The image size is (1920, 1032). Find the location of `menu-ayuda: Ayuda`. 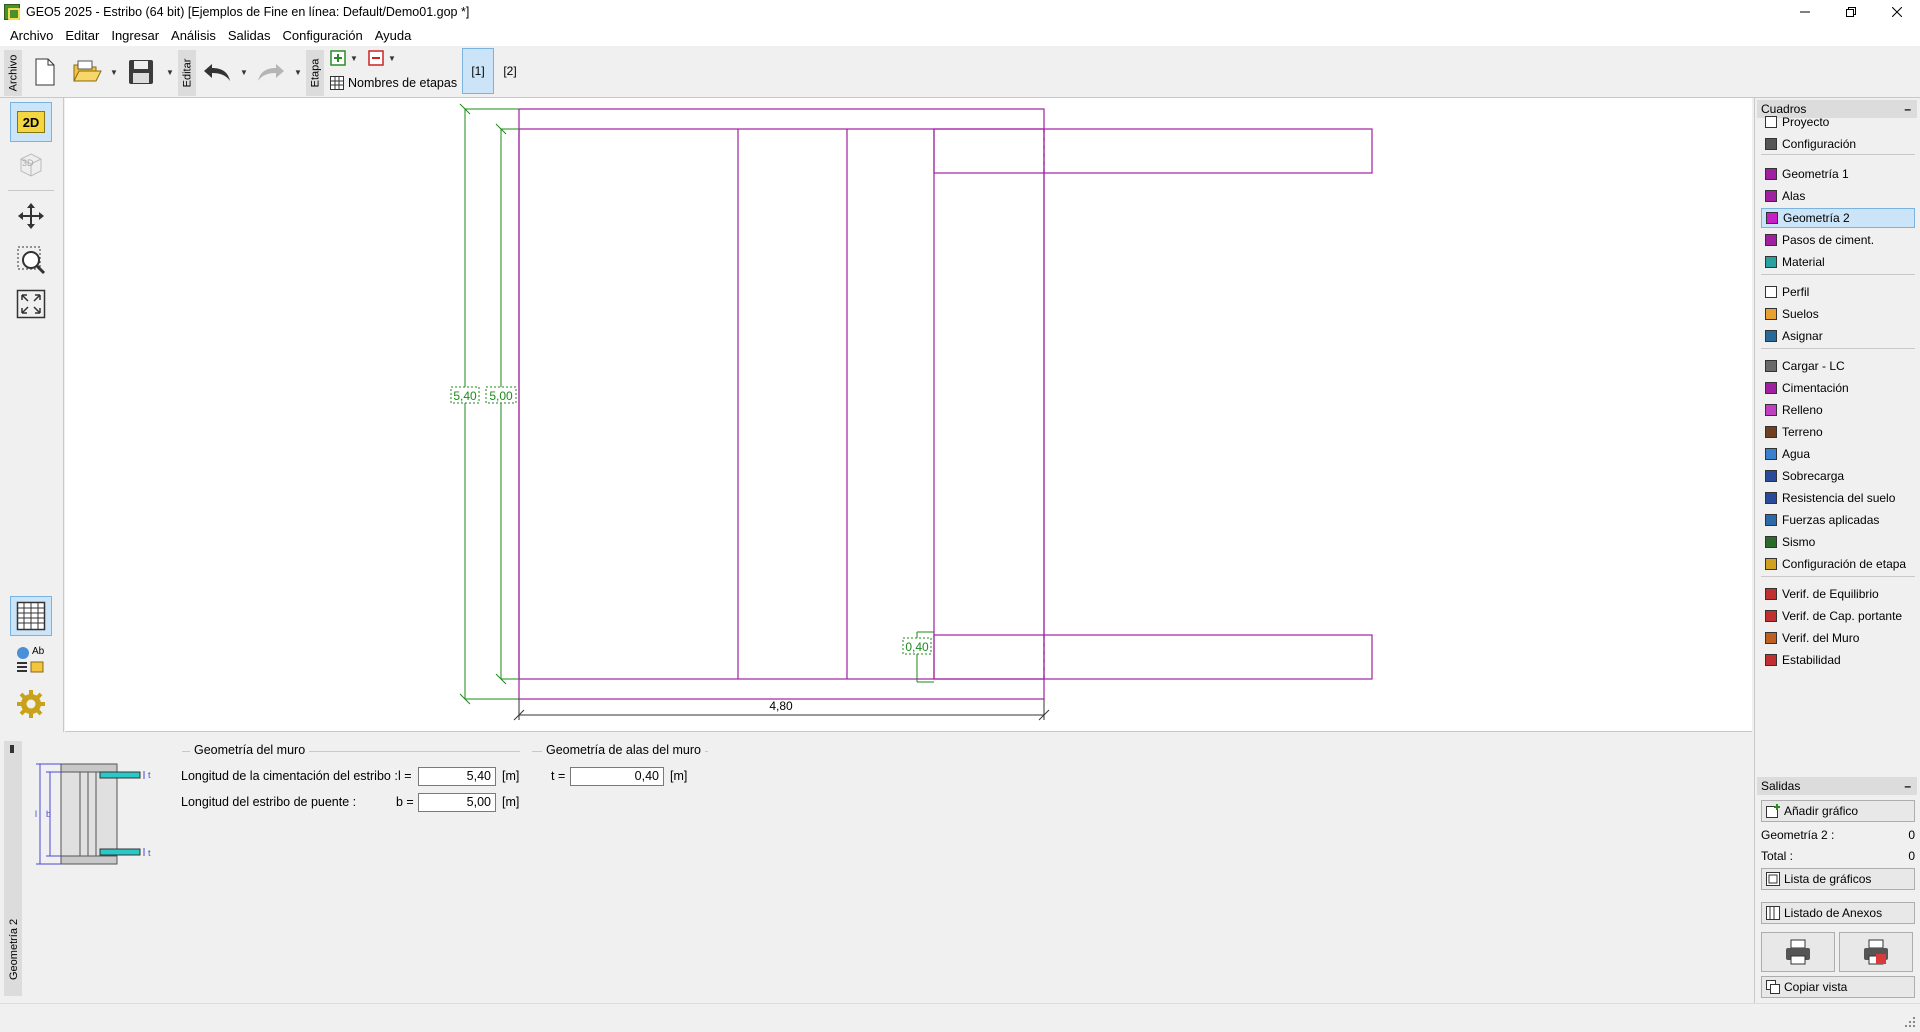

menu-ayuda: Ayuda is located at coordinates (393, 35).